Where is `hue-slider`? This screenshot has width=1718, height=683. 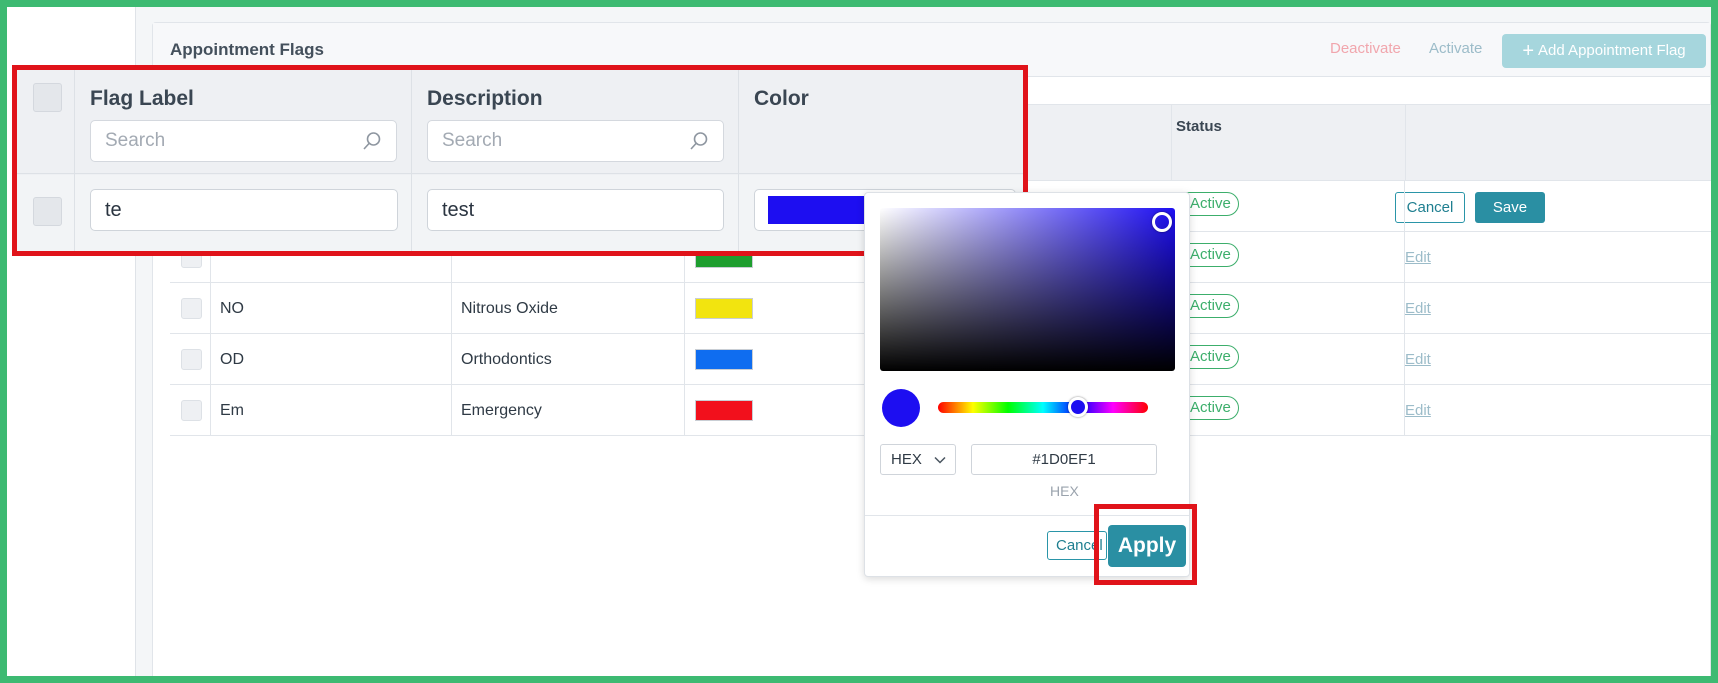
hue-slider is located at coordinates (1043, 407).